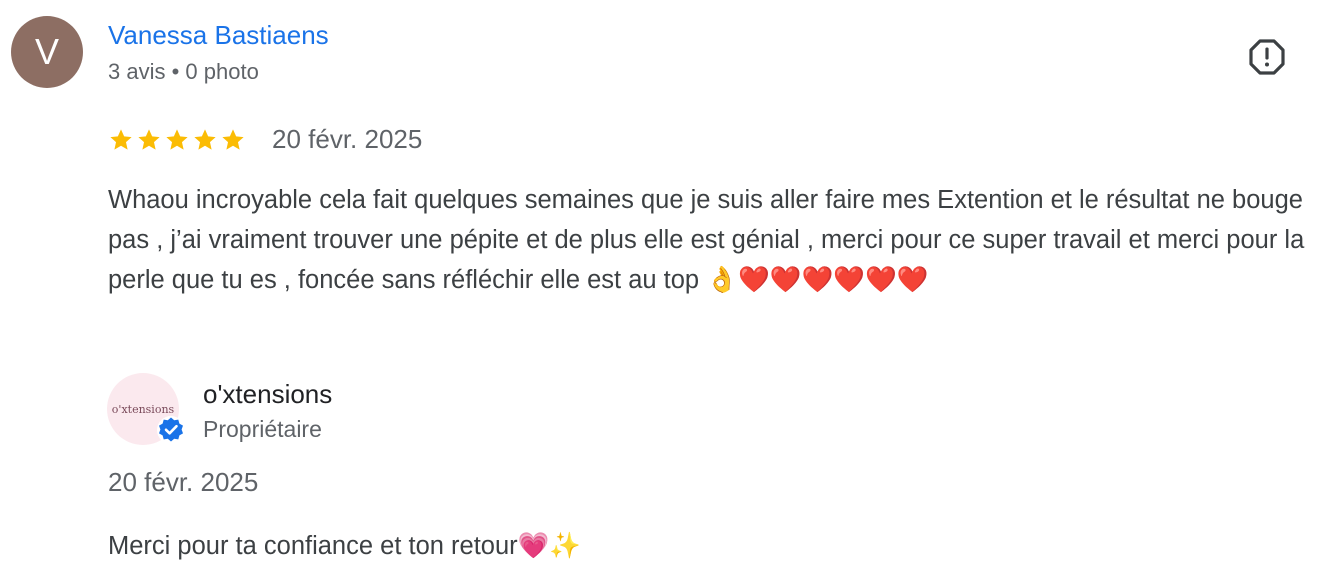  Describe the element at coordinates (347, 139) in the screenshot. I see `review-date: 20 févr. 2025` at that location.